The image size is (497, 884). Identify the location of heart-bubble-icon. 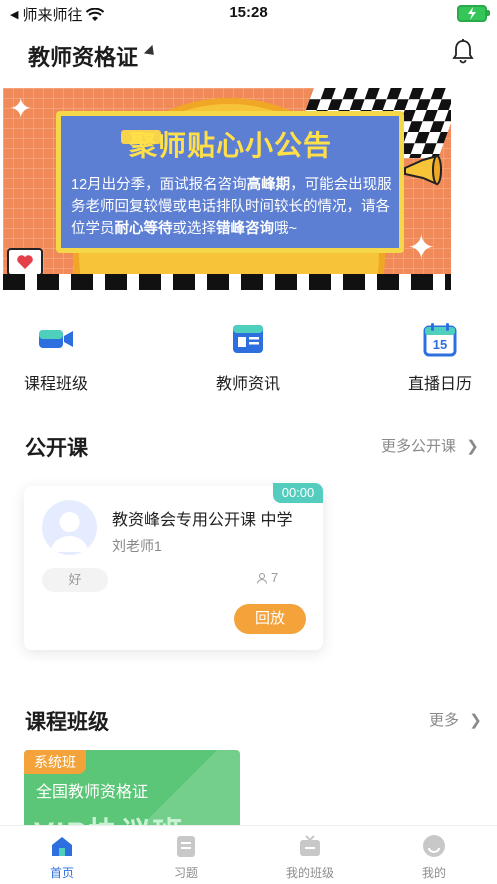
(25, 262).